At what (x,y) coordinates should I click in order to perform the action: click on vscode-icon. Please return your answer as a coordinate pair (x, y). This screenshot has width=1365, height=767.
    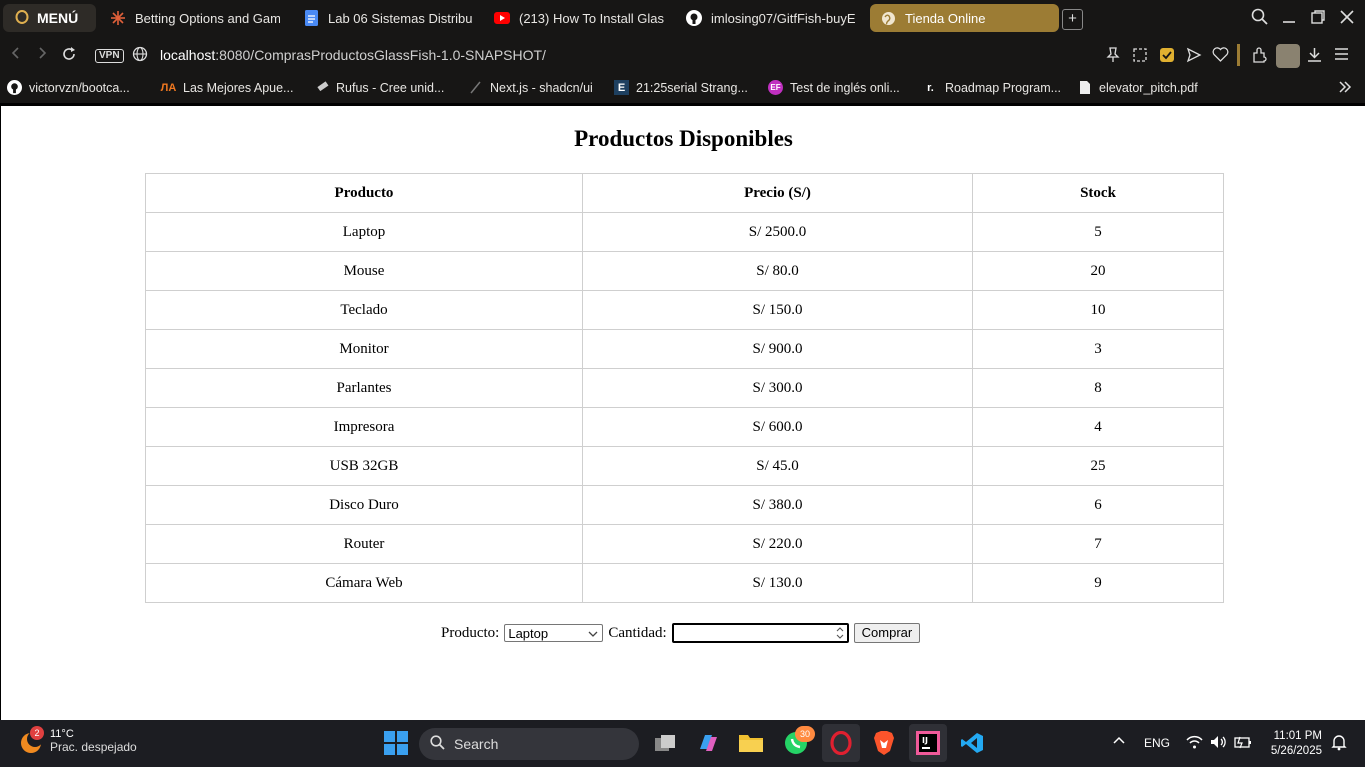
    Looking at the image, I should click on (972, 743).